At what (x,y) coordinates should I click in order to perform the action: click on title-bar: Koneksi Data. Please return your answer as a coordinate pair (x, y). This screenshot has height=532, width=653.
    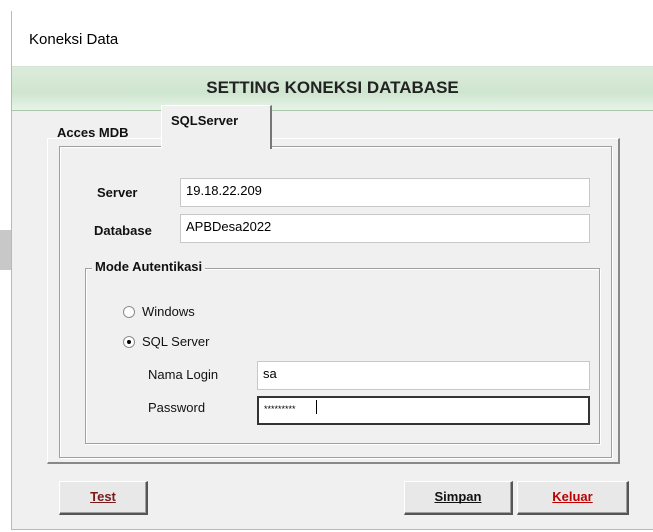
    Looking at the image, I should click on (332, 38).